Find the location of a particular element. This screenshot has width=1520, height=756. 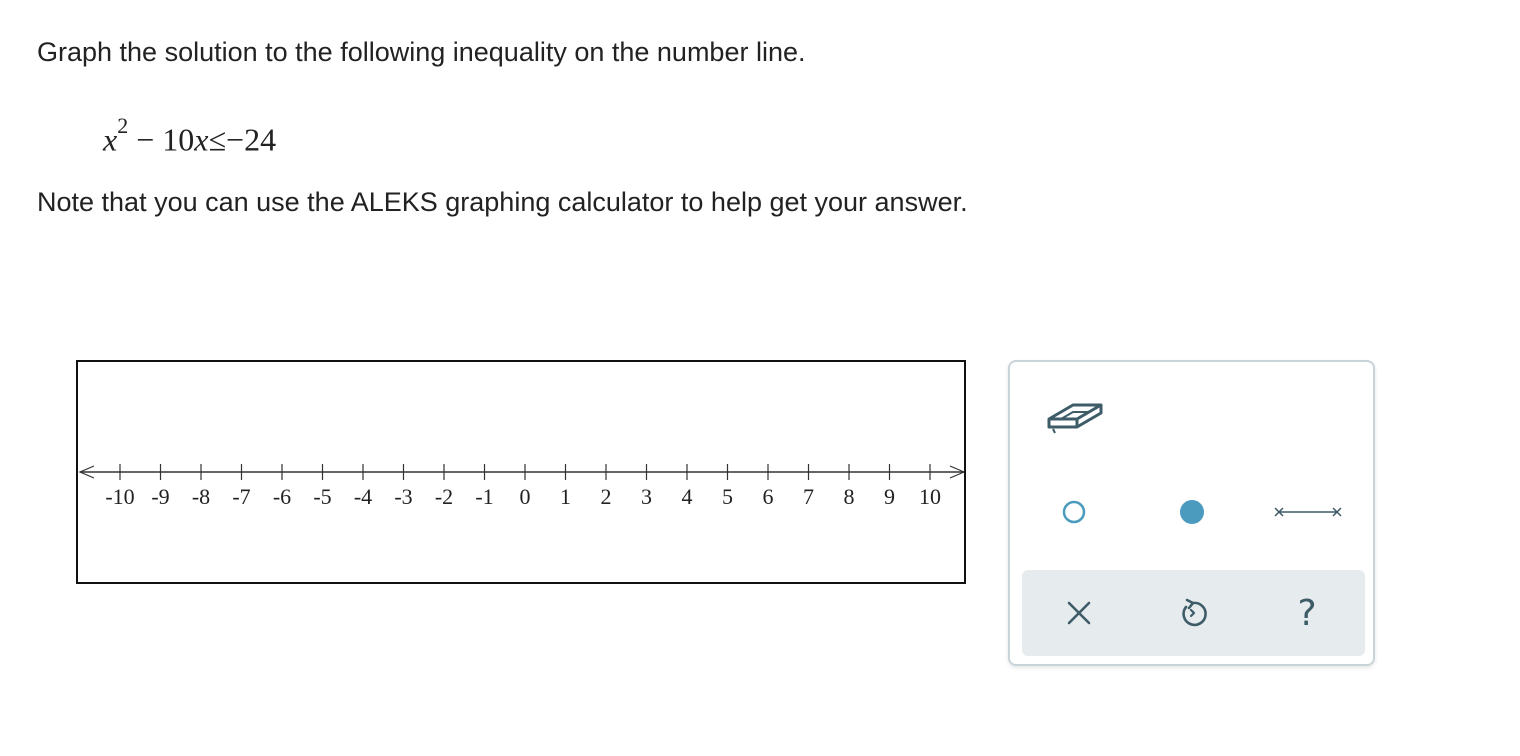

inequality-expression: x2 − 10x≤−24 is located at coordinates (189, 136).